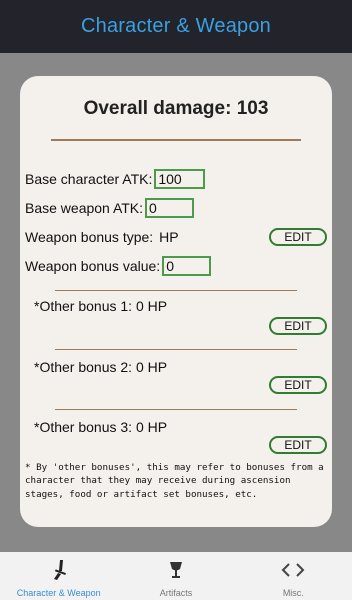 This screenshot has width=352, height=600. What do you see at coordinates (180, 179) in the screenshot?
I see `base-character-atk-input: 100` at bounding box center [180, 179].